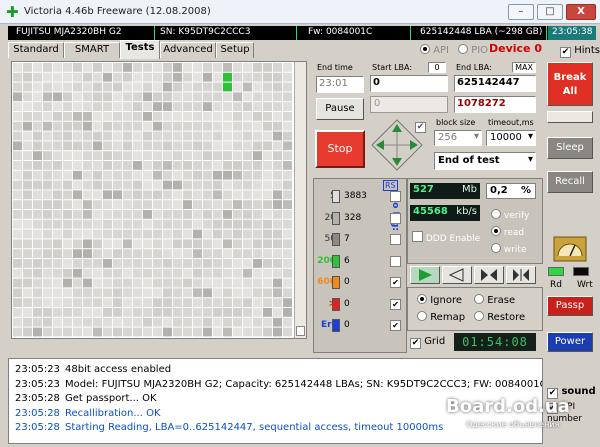 Image resolution: width=600 pixels, height=447 pixels. What do you see at coordinates (409, 104) in the screenshot?
I see `current-lba-field: 0` at bounding box center [409, 104].